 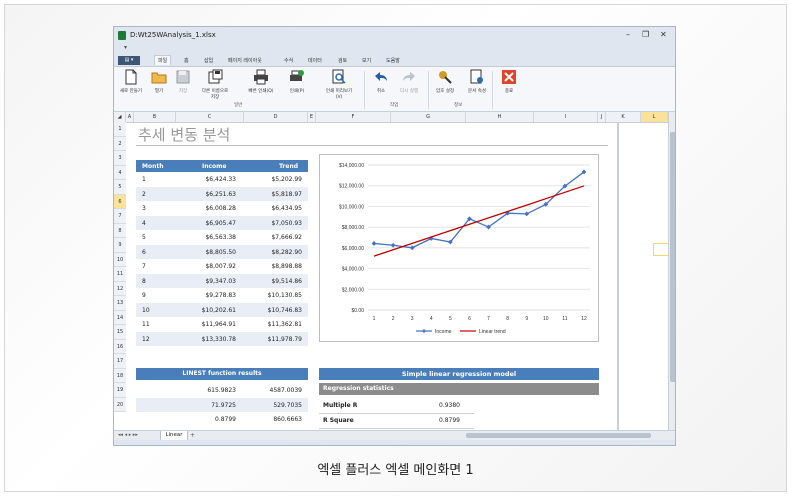 What do you see at coordinates (144, 208) in the screenshot?
I see `month-cell: 3` at bounding box center [144, 208].